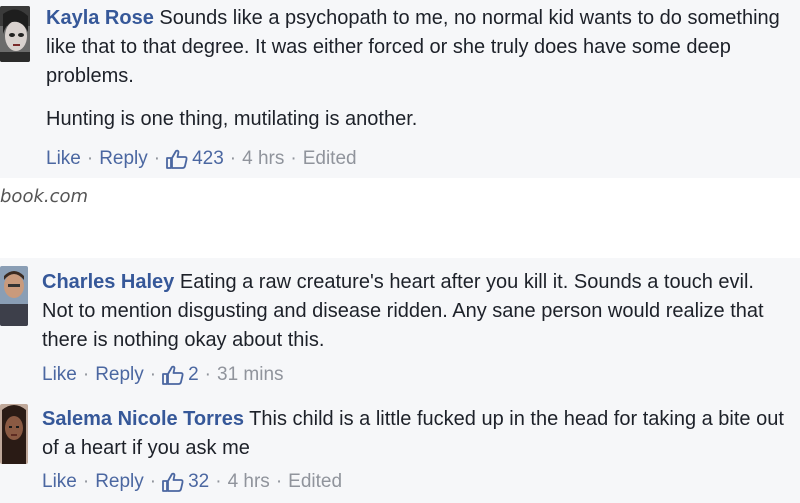 The width and height of the screenshot is (800, 503). Describe the element at coordinates (108, 282) in the screenshot. I see `comment-author: Charles Haley` at that location.